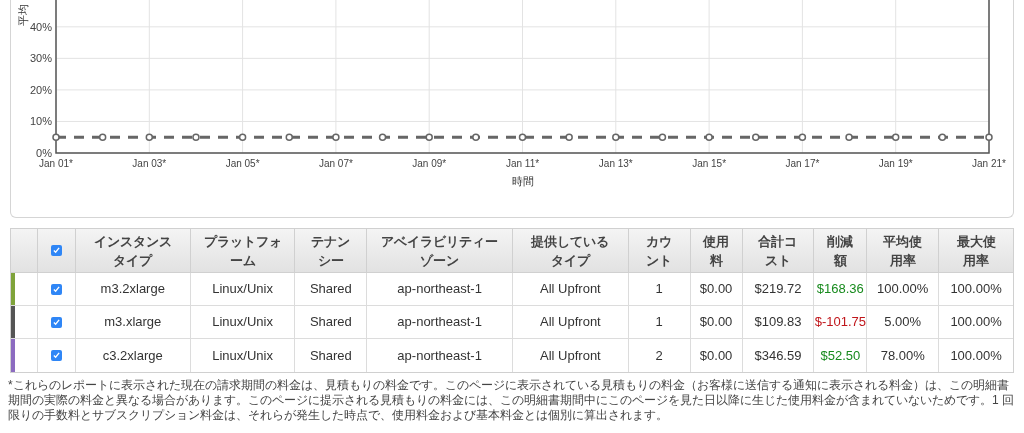  I want to click on x-tick-label: Jan 21*, so click(989, 163).